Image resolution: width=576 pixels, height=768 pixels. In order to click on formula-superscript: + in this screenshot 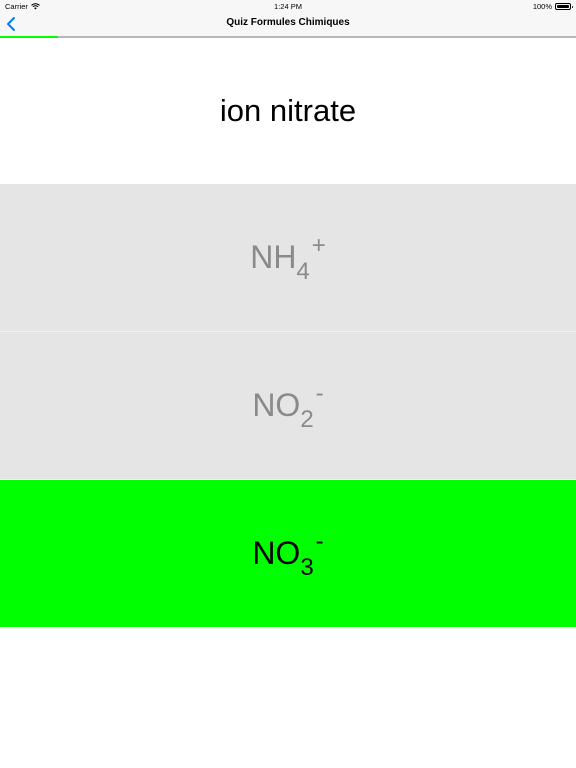, I will do `click(318, 245)`.